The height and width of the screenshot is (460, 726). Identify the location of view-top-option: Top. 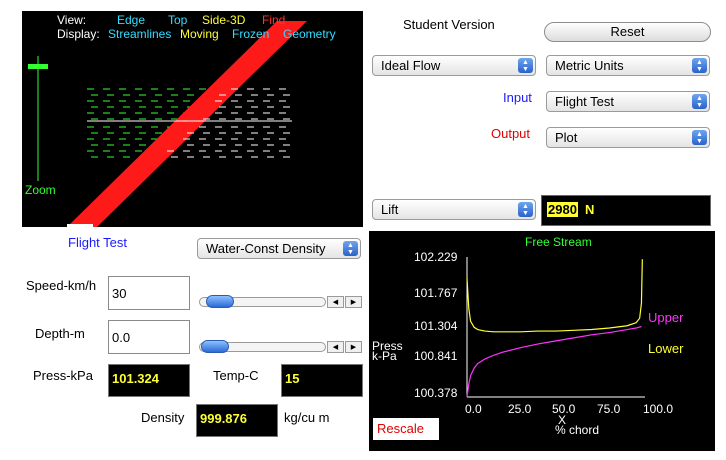
(177, 20).